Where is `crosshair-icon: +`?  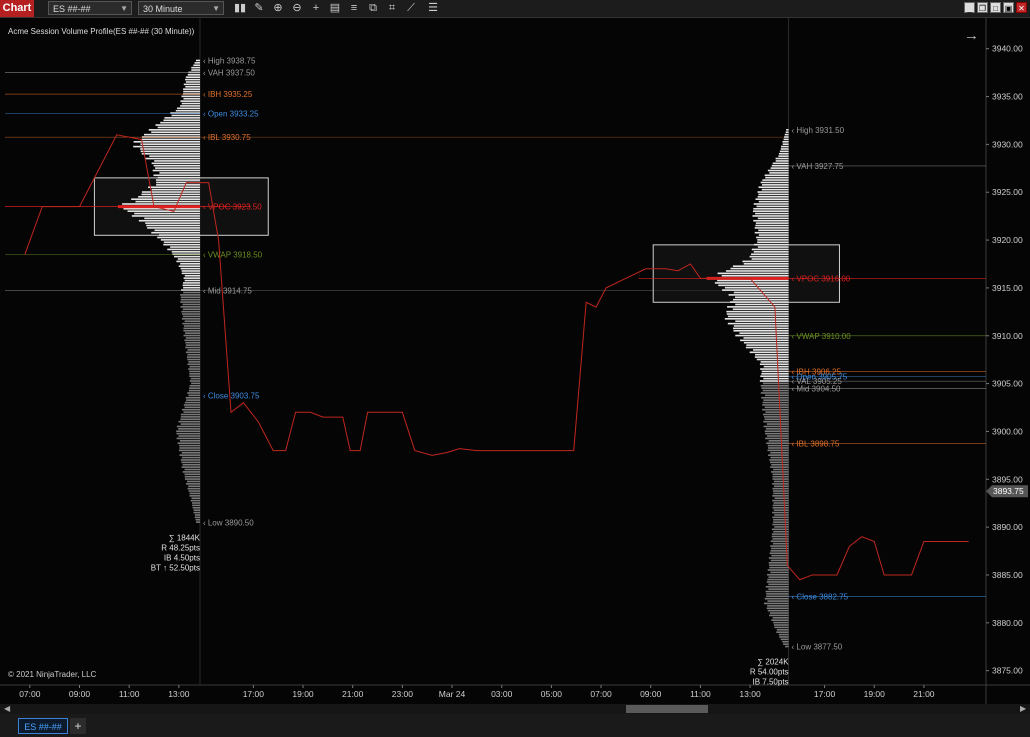
crosshair-icon: + is located at coordinates (316, 8).